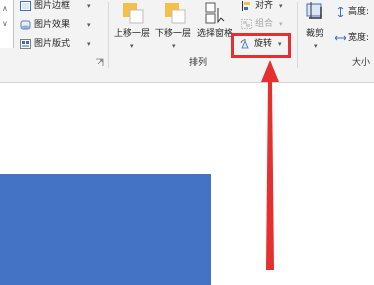  What do you see at coordinates (52, 25) in the screenshot?
I see `picture-effects-label: 图片效果` at bounding box center [52, 25].